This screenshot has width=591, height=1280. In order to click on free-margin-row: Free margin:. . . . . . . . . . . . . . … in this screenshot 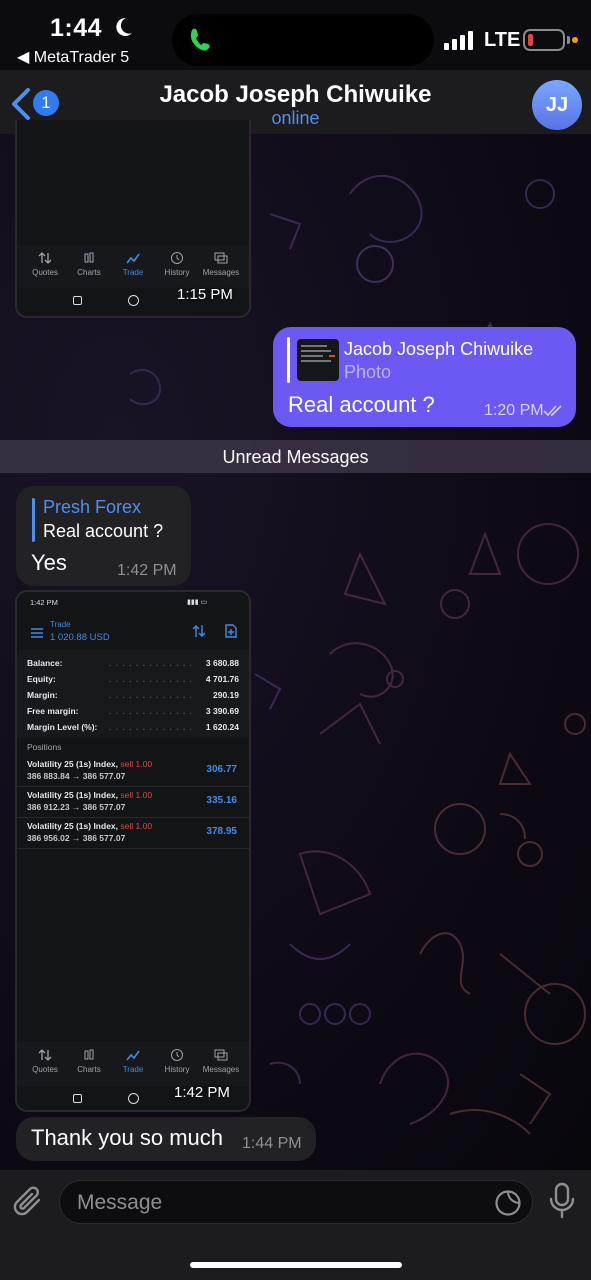, I will do `click(133, 711)`.